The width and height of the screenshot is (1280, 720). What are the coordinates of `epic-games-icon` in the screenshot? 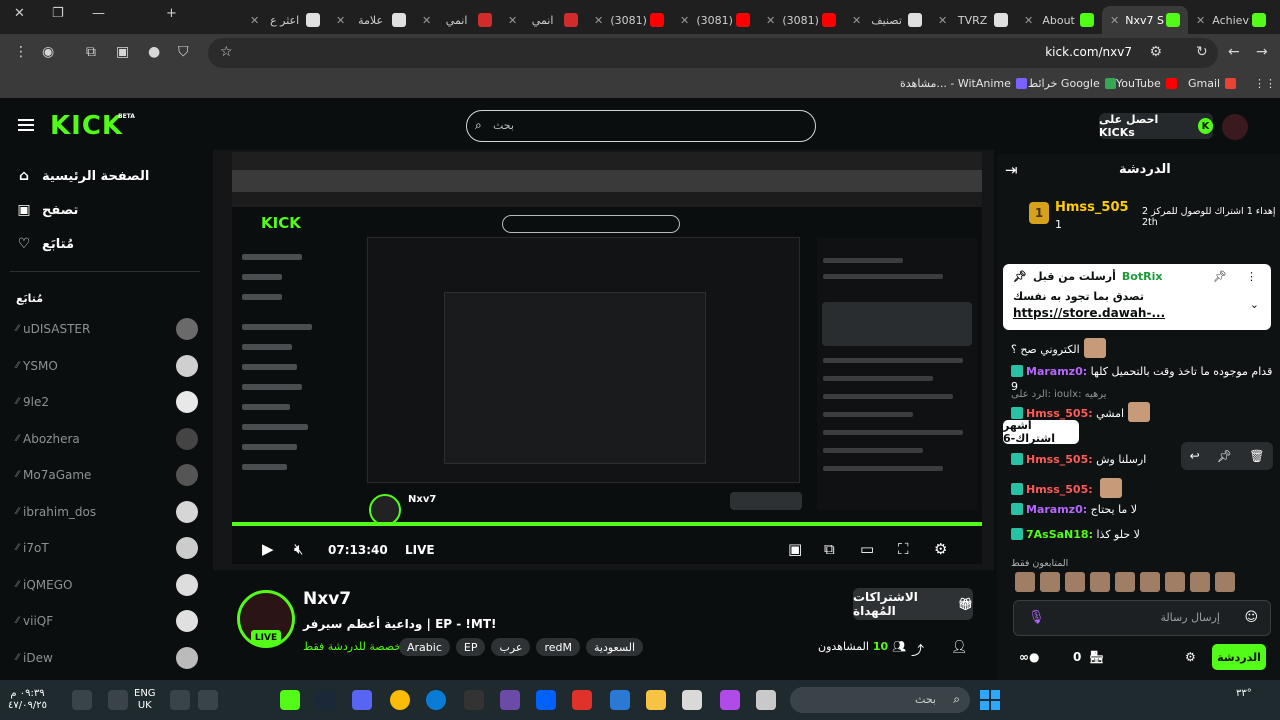 It's located at (474, 700).